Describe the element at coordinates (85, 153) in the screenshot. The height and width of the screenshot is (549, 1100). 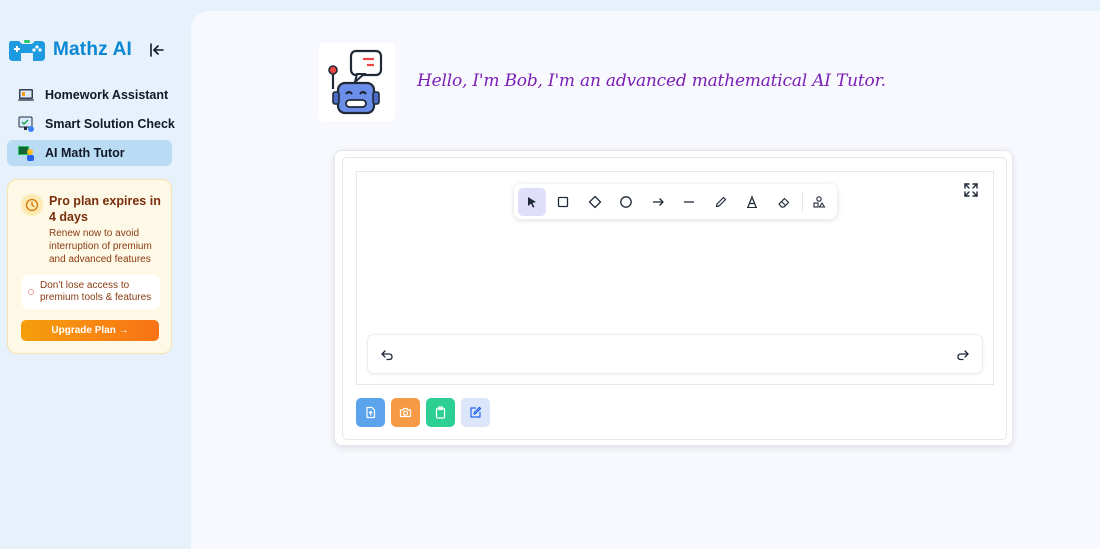
I see `sidebar-item-label: AI Math Tutor` at that location.